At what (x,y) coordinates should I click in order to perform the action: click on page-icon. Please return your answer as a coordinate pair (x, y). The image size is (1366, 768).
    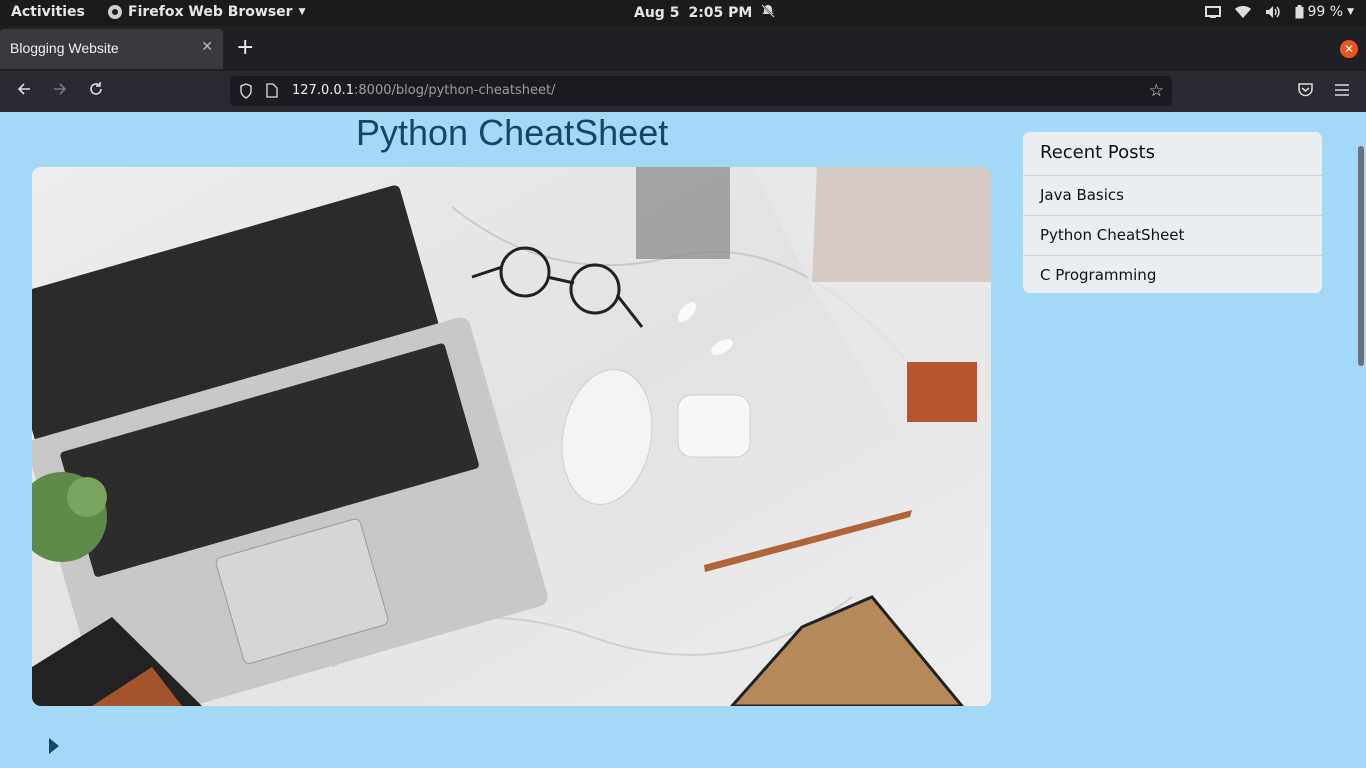
    Looking at the image, I should click on (272, 92).